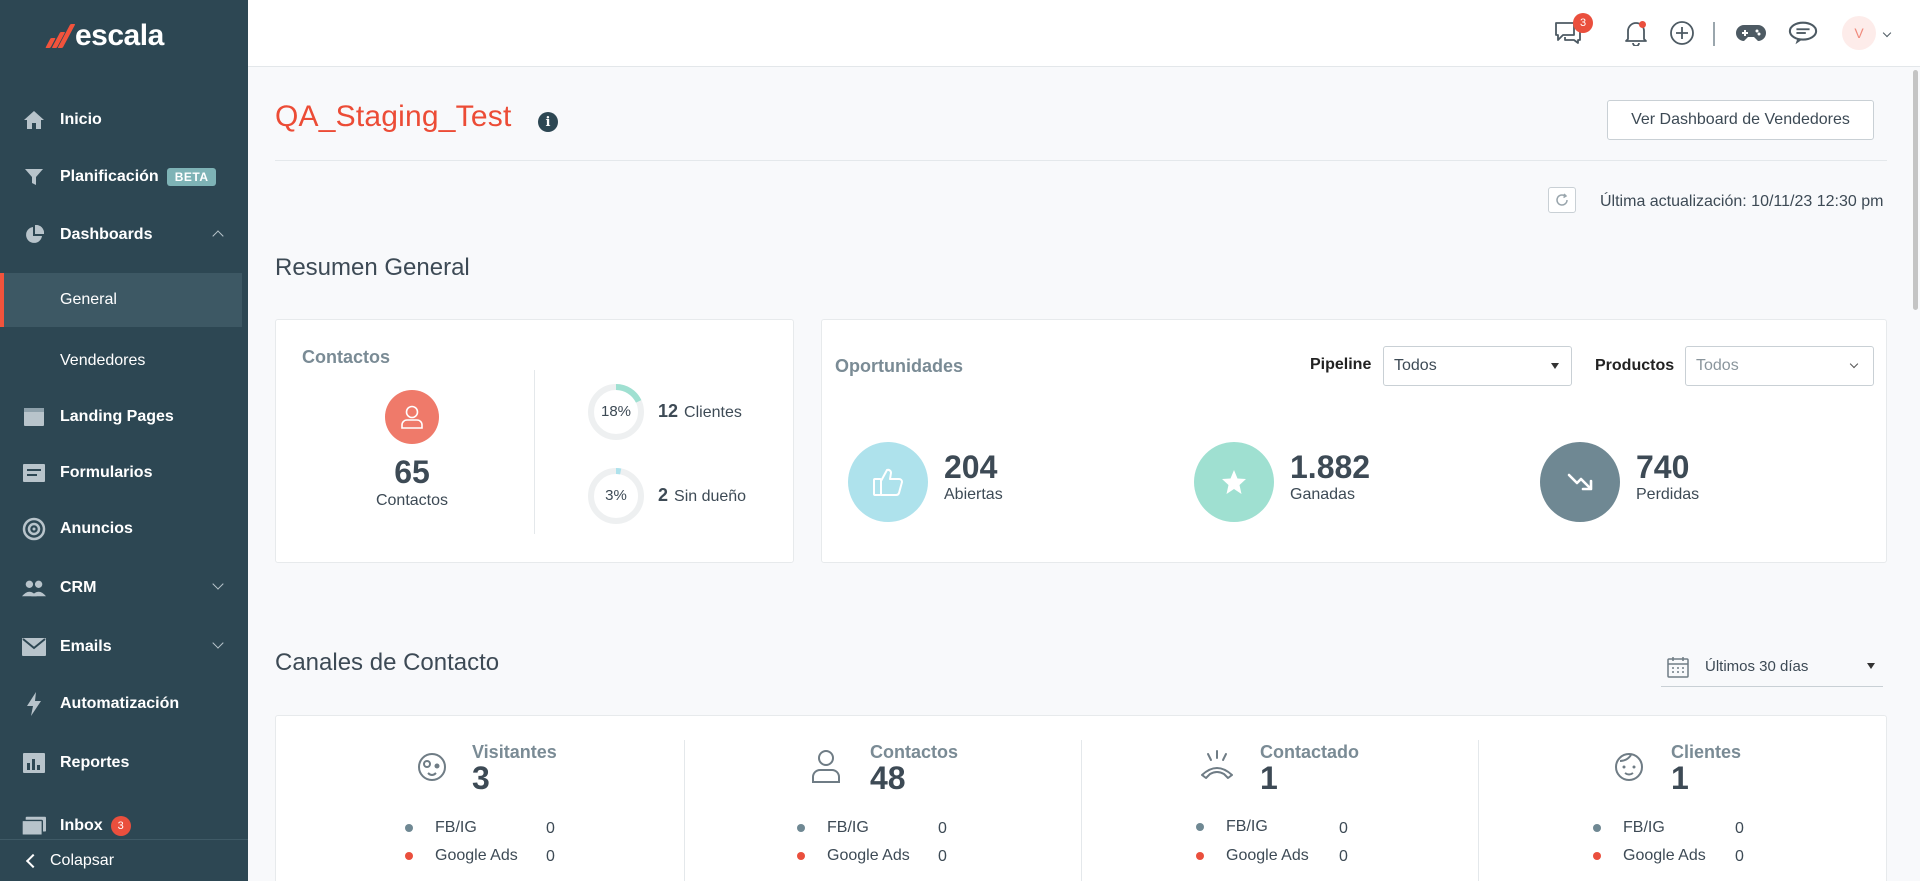 The image size is (1920, 881). I want to click on channel-column-contactado: Contactado 1 FB/IG 0 Google Ads 0, so click(1279, 798).